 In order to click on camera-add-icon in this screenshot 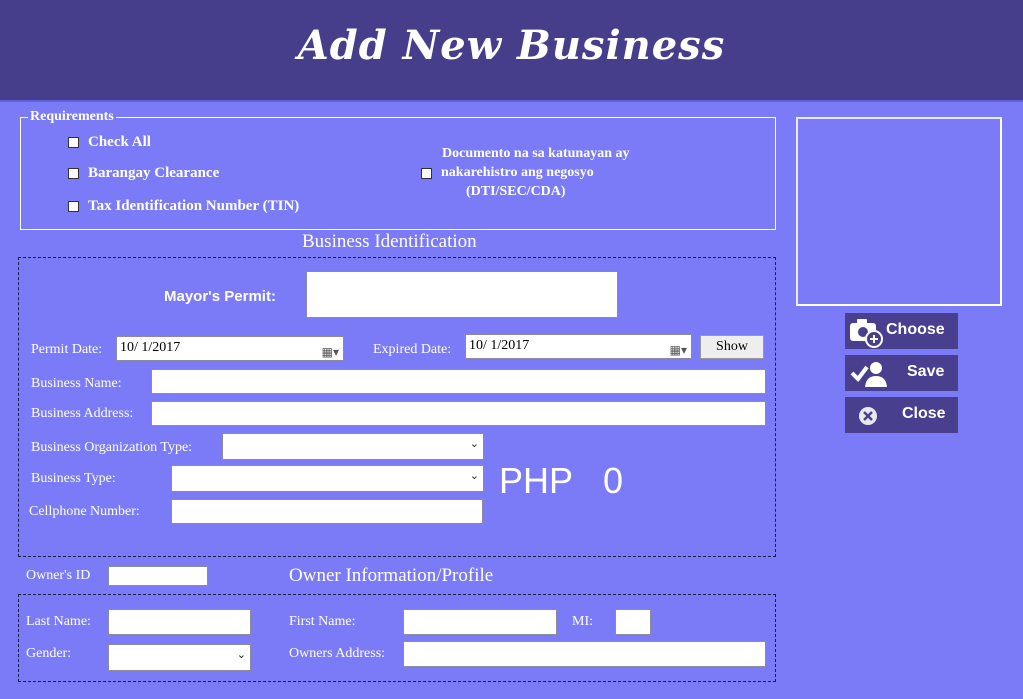, I will do `click(867, 334)`.